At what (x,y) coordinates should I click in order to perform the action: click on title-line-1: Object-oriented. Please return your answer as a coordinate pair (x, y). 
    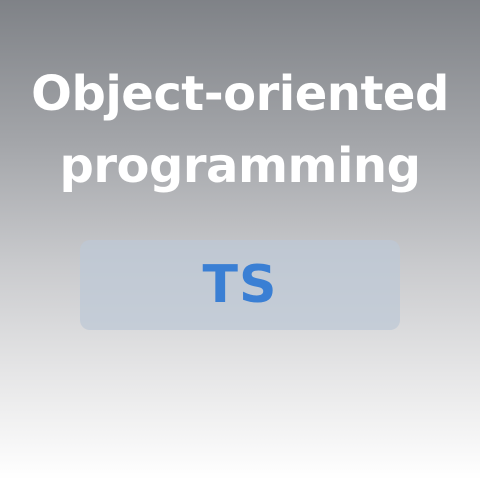
    Looking at the image, I should click on (240, 94).